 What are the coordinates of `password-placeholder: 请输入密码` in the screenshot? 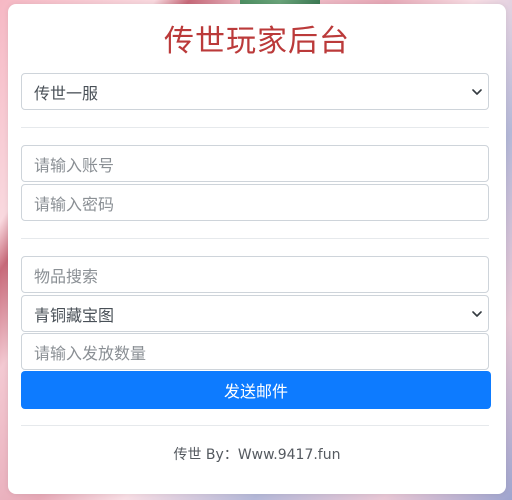 It's located at (74, 204).